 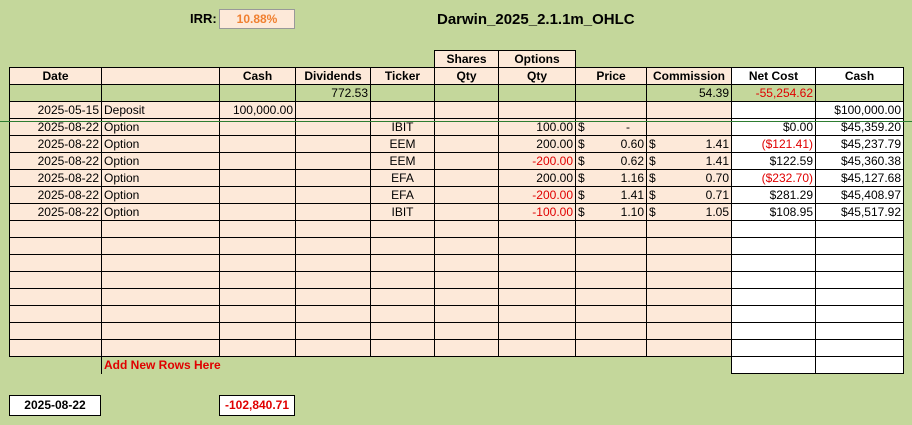 What do you see at coordinates (160, 110) in the screenshot?
I see `cell-type: Deposit` at bounding box center [160, 110].